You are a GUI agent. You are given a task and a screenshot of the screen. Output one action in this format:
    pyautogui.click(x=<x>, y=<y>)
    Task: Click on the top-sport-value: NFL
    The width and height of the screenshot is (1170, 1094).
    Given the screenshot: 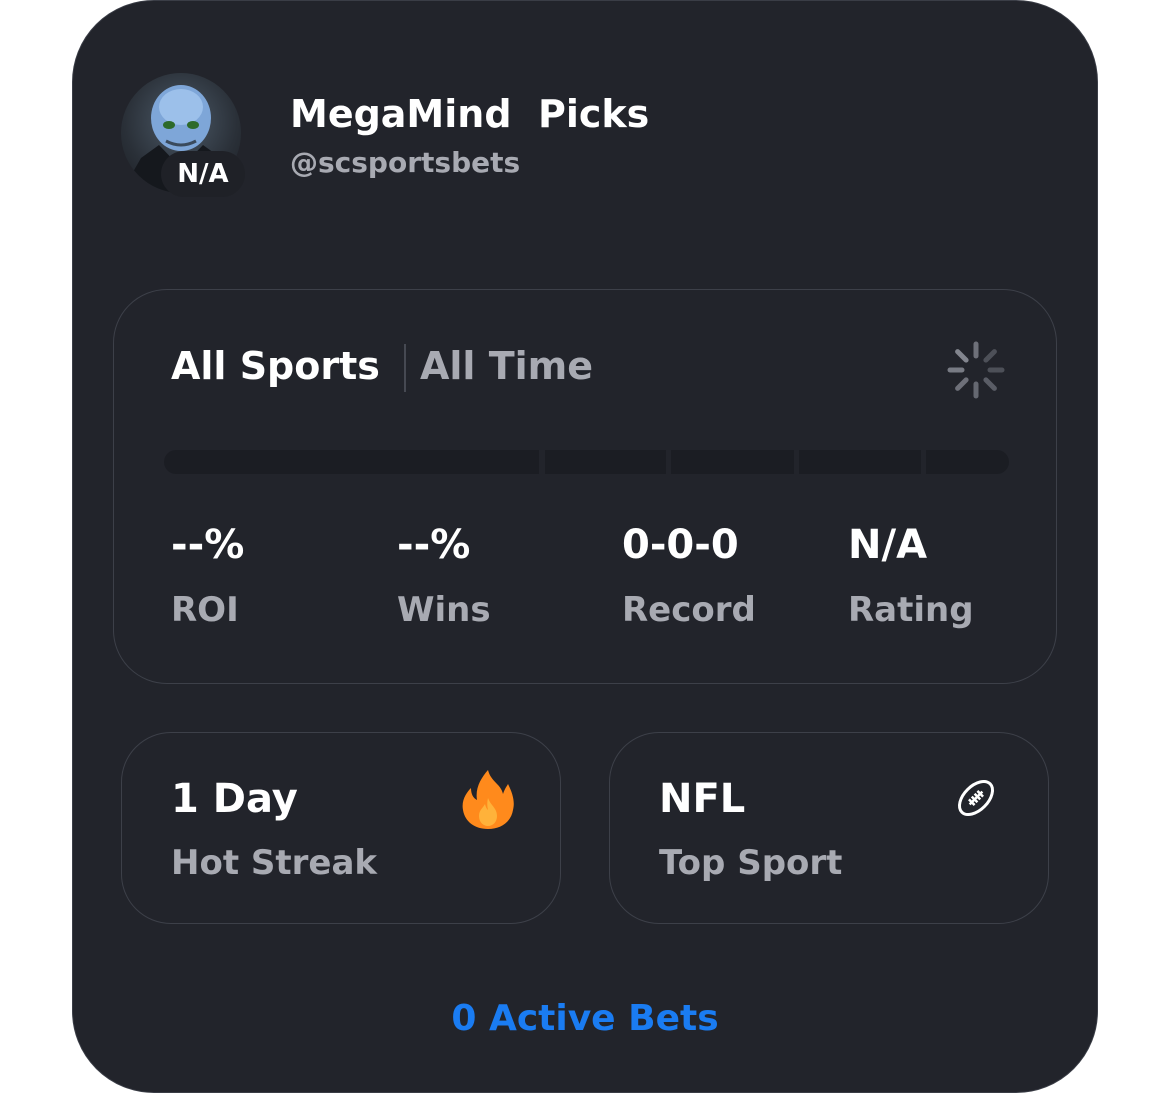 What is the action you would take?
    pyautogui.click(x=702, y=799)
    